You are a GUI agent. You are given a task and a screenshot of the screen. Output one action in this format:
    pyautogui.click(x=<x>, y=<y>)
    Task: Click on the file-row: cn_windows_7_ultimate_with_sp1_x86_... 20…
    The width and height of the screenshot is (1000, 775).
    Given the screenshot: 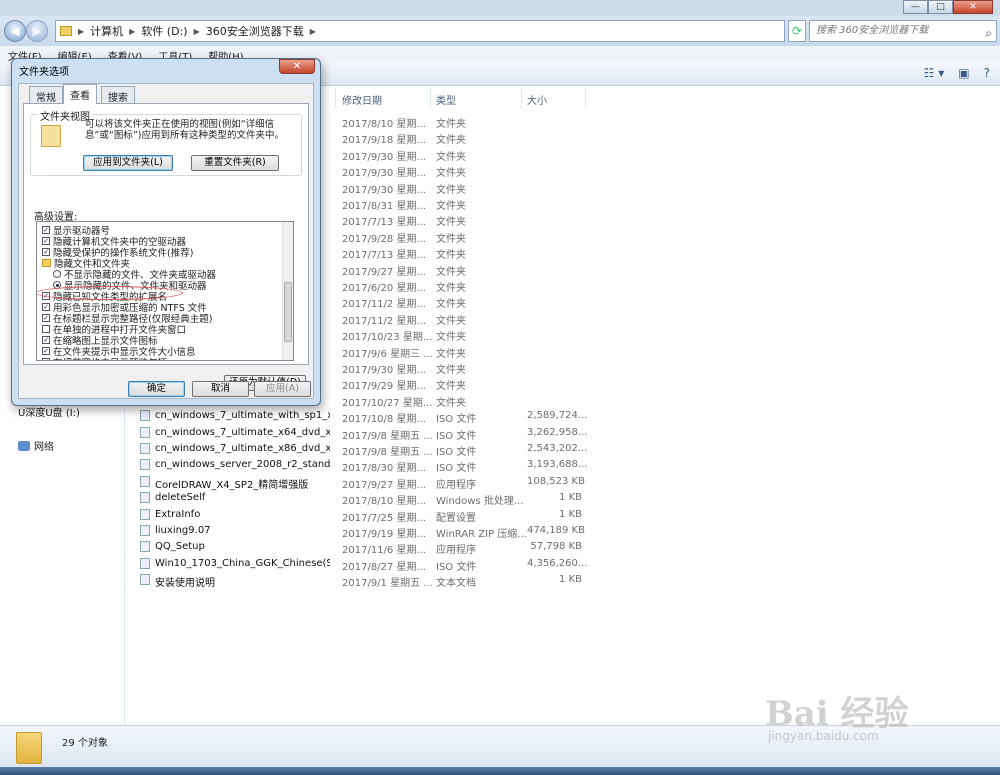 What is the action you would take?
    pyautogui.click(x=562, y=417)
    